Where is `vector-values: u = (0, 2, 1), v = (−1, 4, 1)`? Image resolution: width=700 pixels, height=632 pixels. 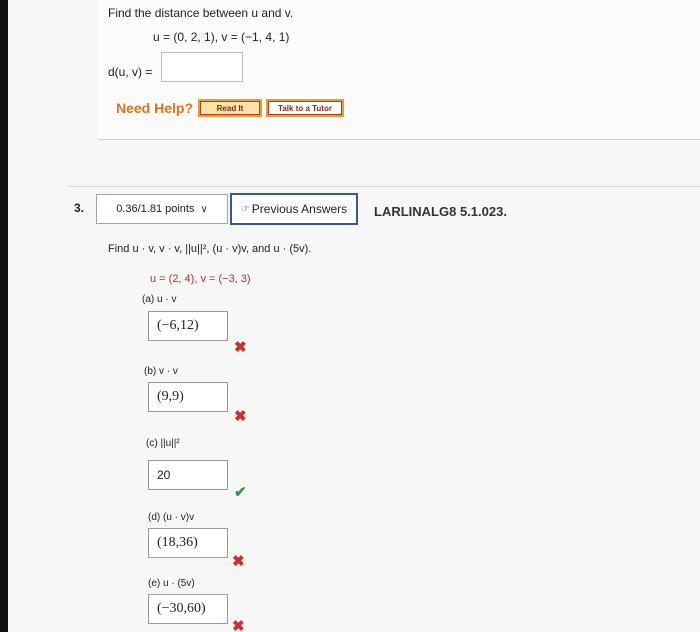 vector-values: u = (0, 2, 1), v = (−1, 4, 1) is located at coordinates (221, 37).